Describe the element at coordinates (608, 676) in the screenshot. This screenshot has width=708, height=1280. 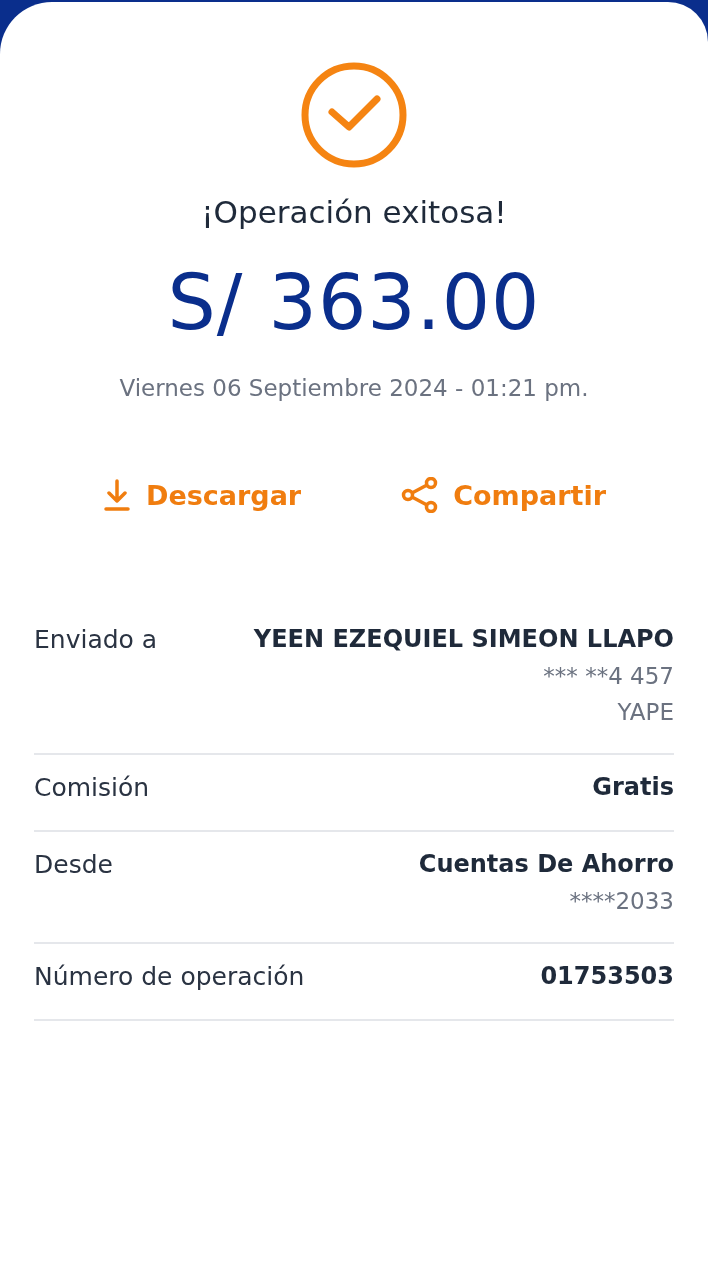
I see `detail-value: *** **4 457` at that location.